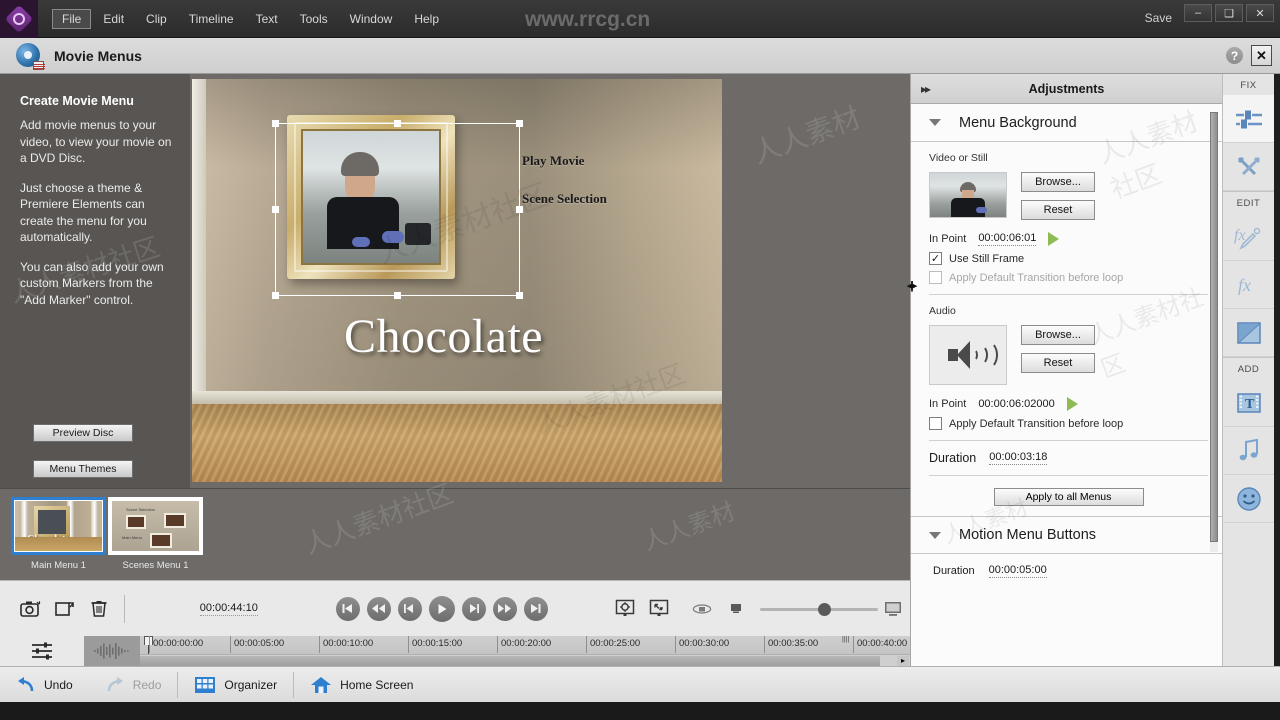 The height and width of the screenshot is (720, 1280). I want to click on graphics-smiley-icon, so click(1248, 499).